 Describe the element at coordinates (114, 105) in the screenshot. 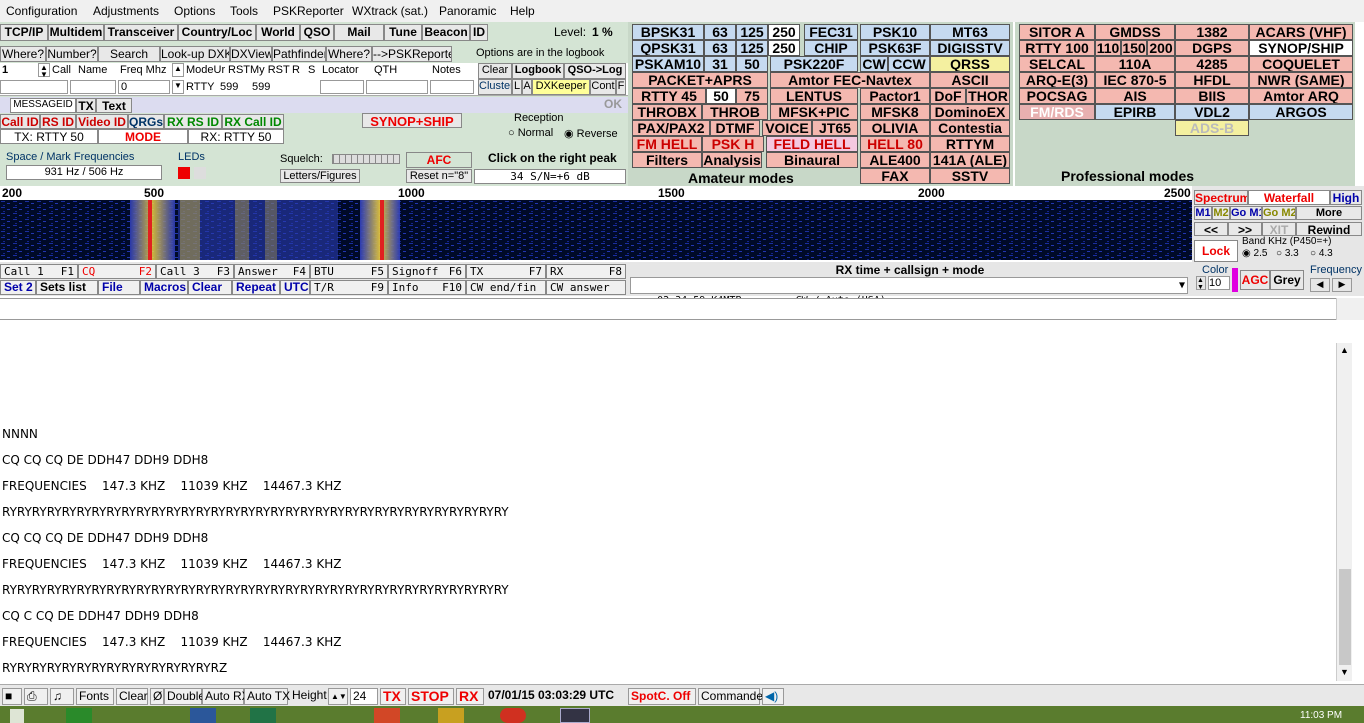

I see `tab-text: Text` at that location.